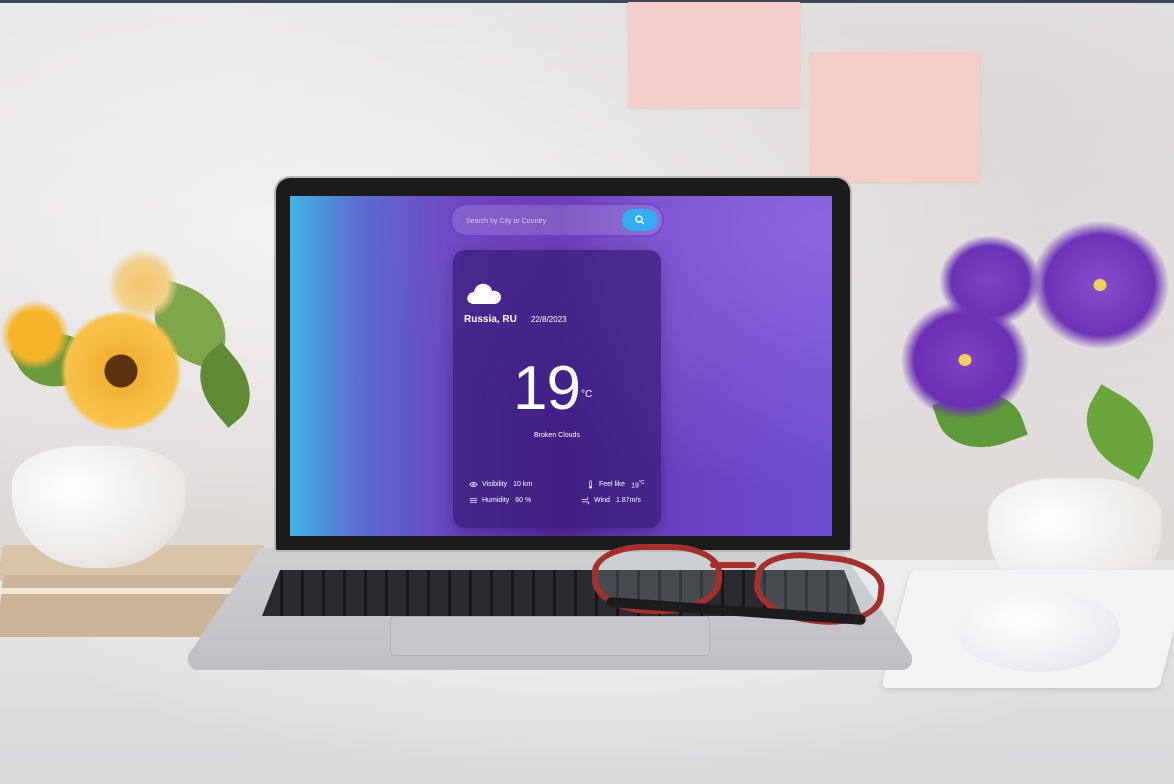 Image resolution: width=1174 pixels, height=784 pixels. I want to click on book-pages, so click(120, 591).